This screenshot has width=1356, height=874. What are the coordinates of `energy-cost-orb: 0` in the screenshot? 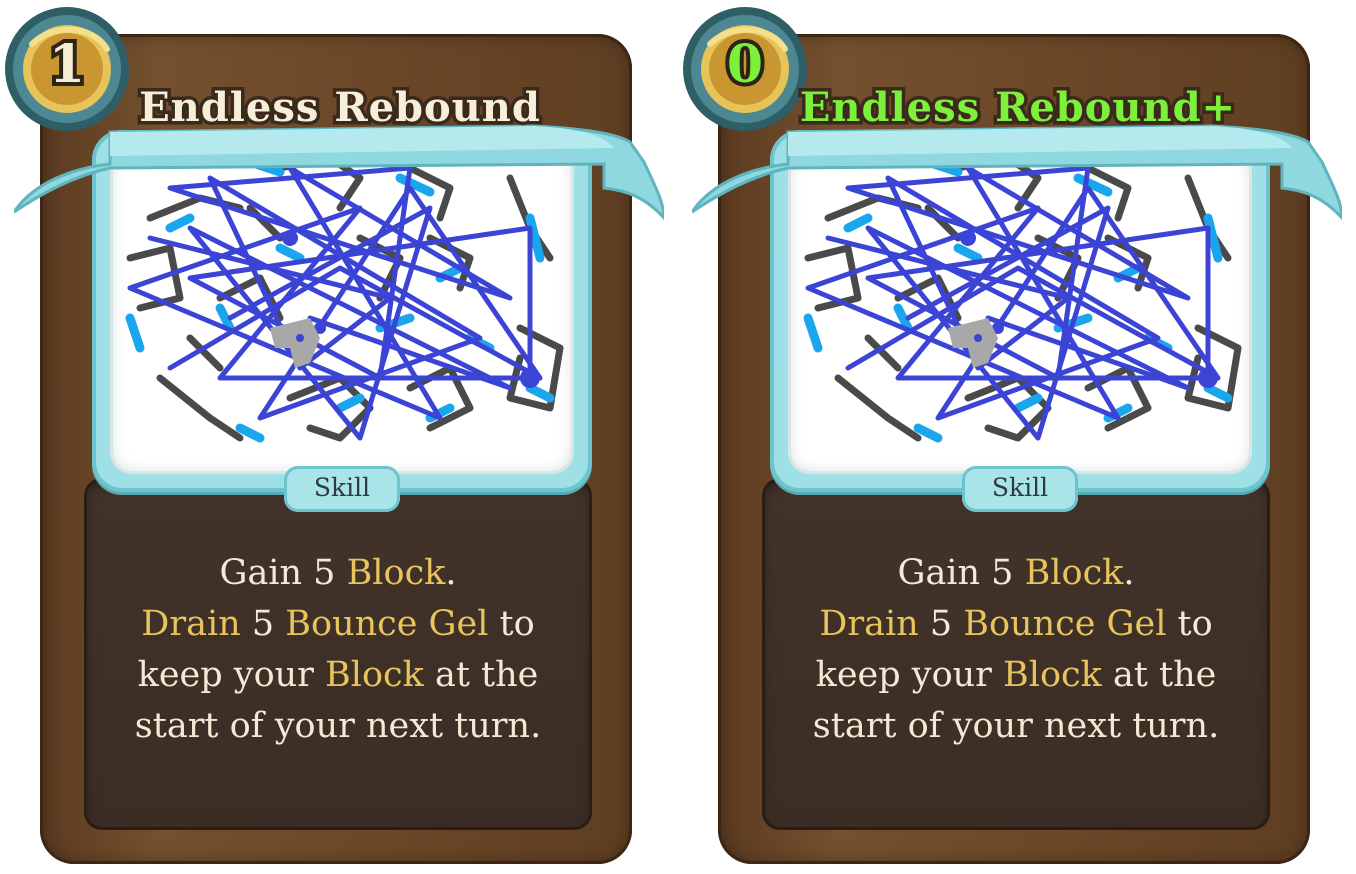 It's located at (745, 69).